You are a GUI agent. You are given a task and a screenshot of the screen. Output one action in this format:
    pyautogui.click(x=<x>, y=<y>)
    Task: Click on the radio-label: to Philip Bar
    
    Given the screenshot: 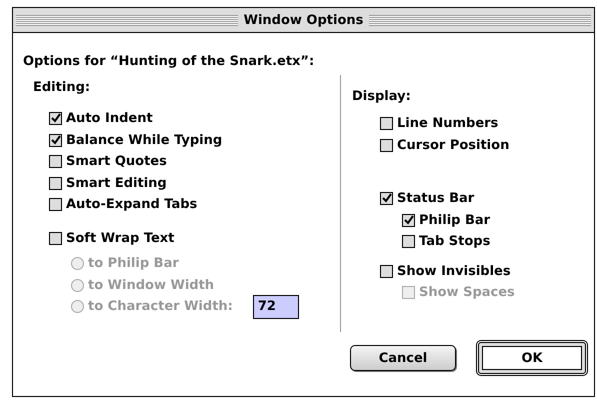 What is the action you would take?
    pyautogui.click(x=133, y=264)
    